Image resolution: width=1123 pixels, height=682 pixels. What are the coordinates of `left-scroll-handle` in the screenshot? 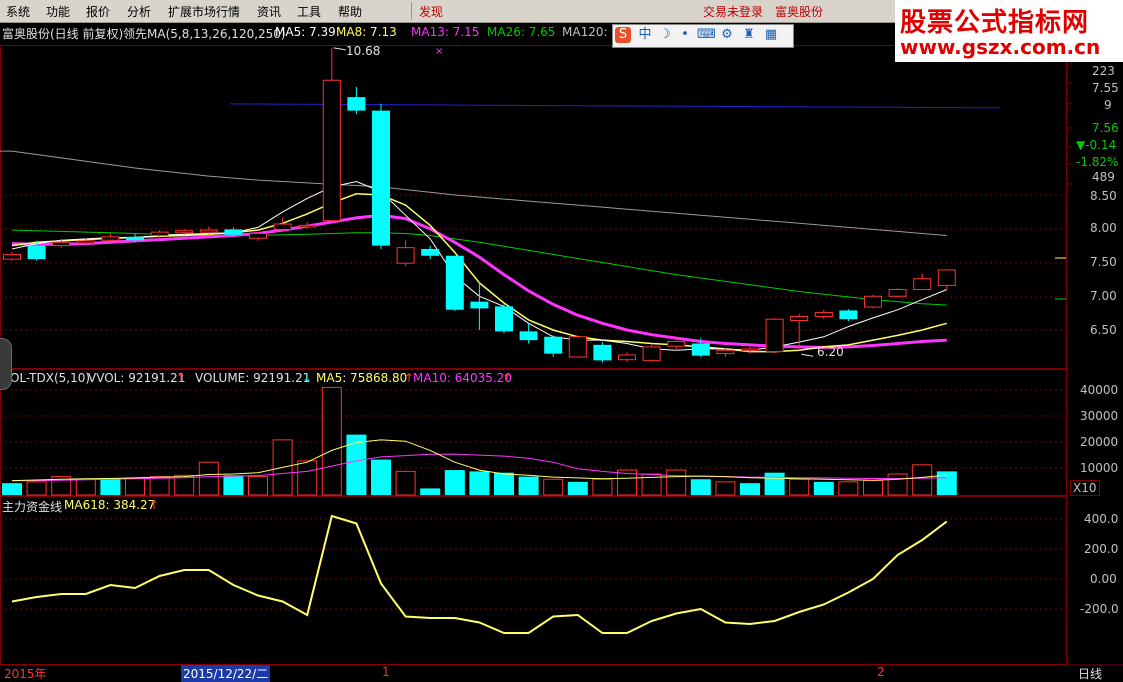 It's located at (6, 364).